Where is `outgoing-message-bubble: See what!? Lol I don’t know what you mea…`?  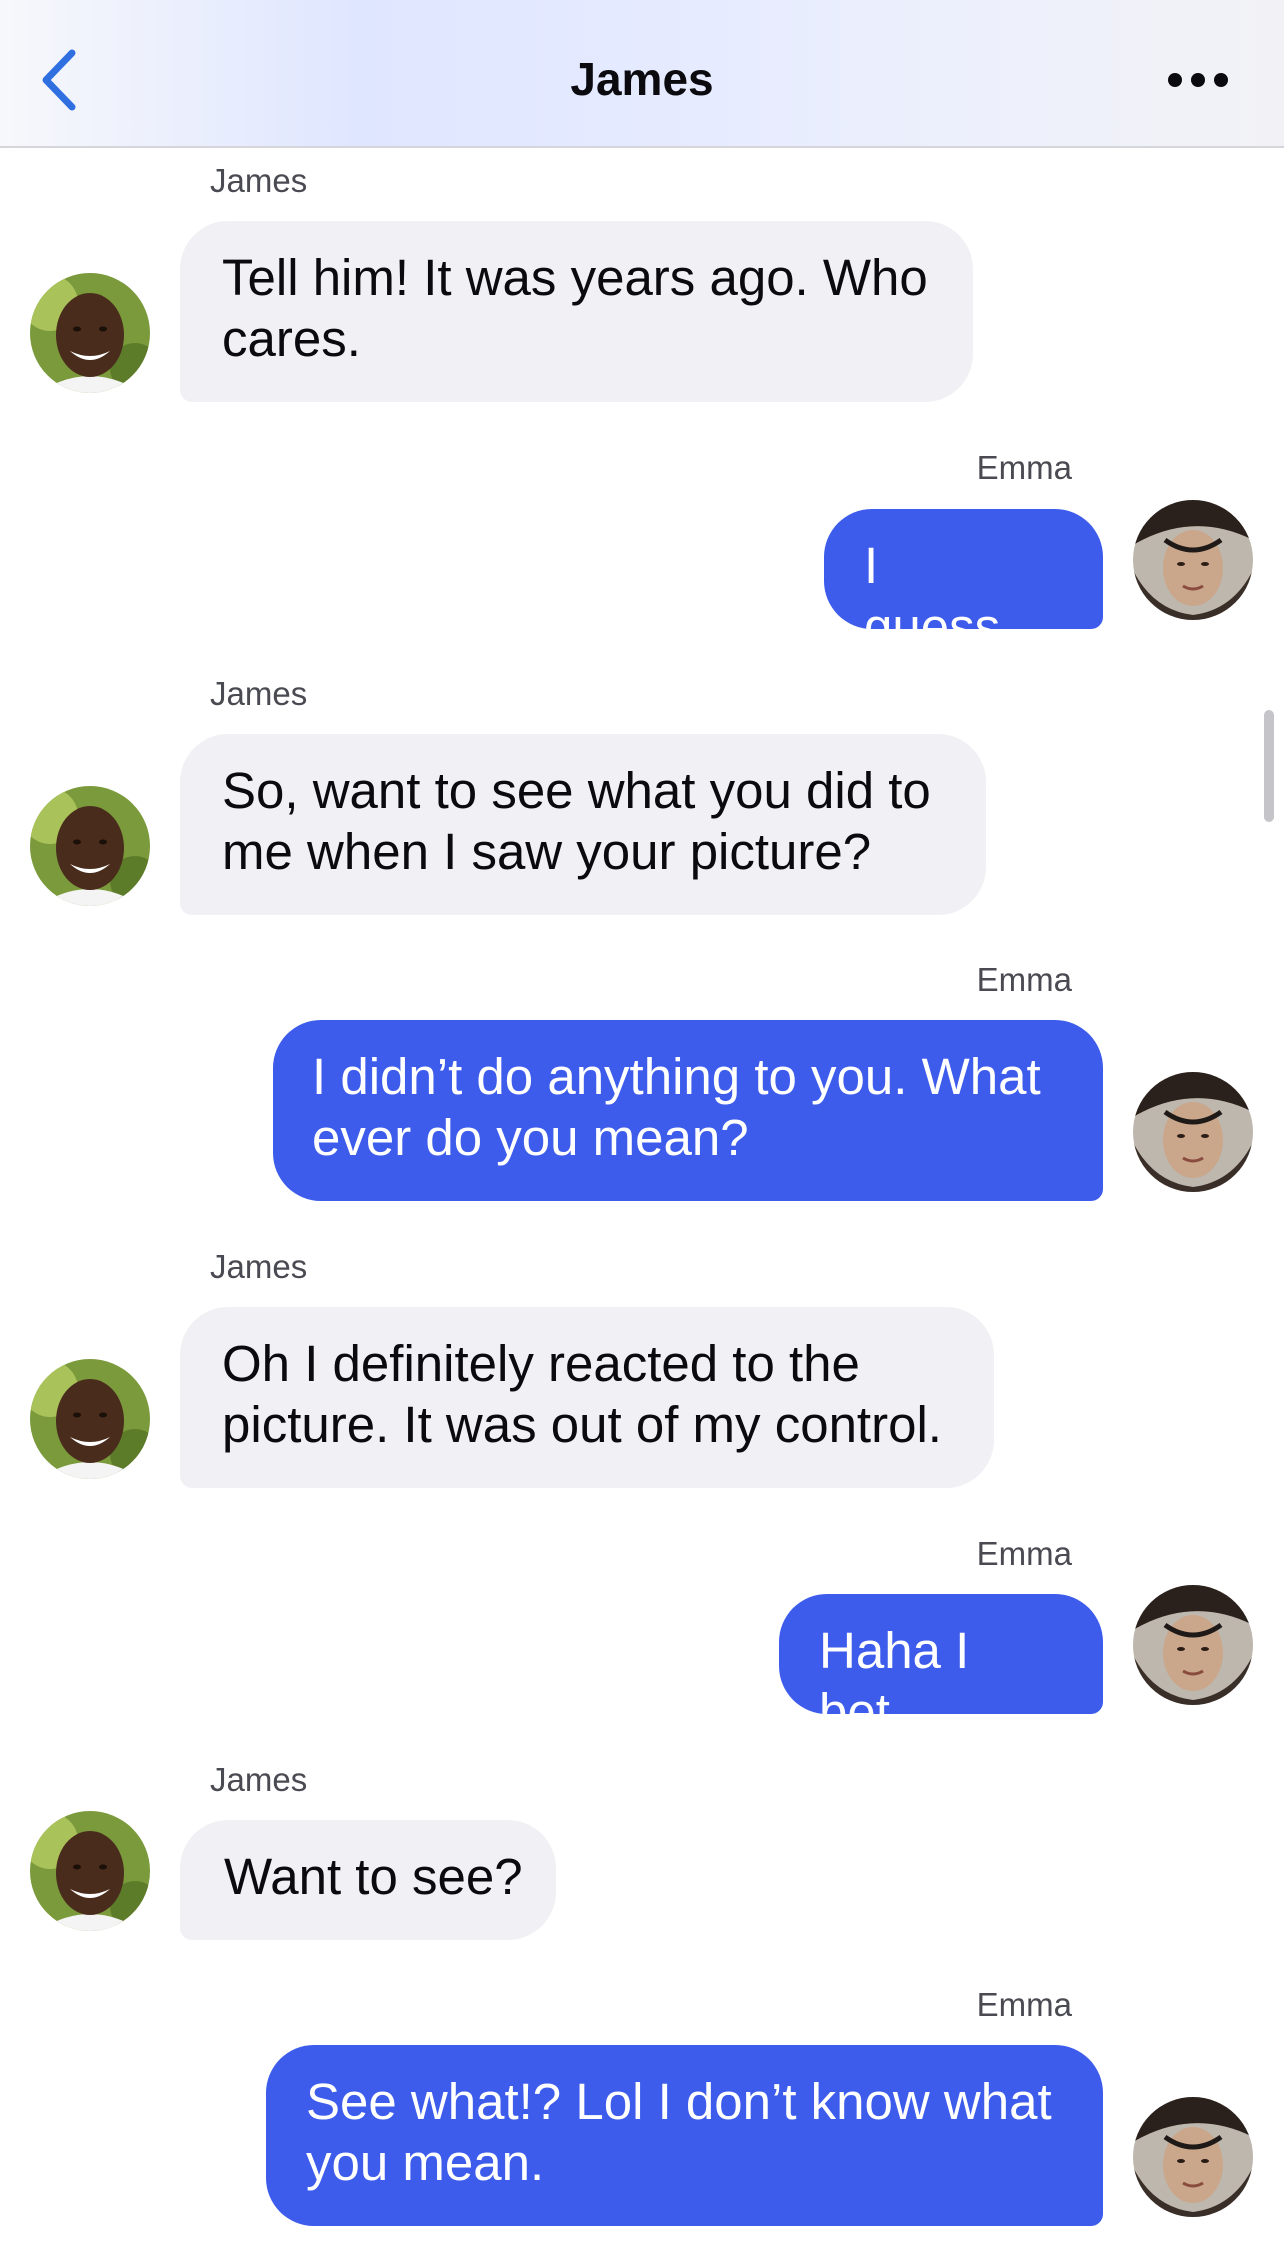 outgoing-message-bubble: See what!? Lol I don’t know what you mea… is located at coordinates (684, 2135).